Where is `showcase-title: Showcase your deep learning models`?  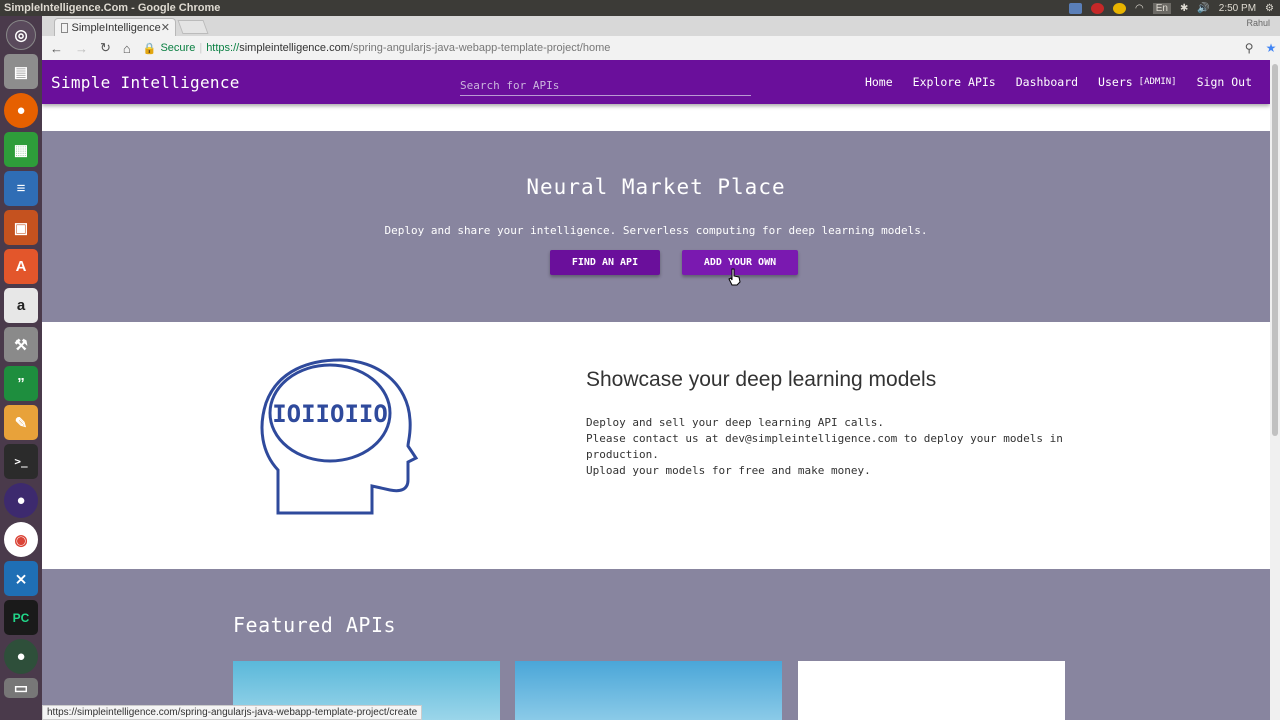
showcase-title: Showcase your deep learning models is located at coordinates (761, 379).